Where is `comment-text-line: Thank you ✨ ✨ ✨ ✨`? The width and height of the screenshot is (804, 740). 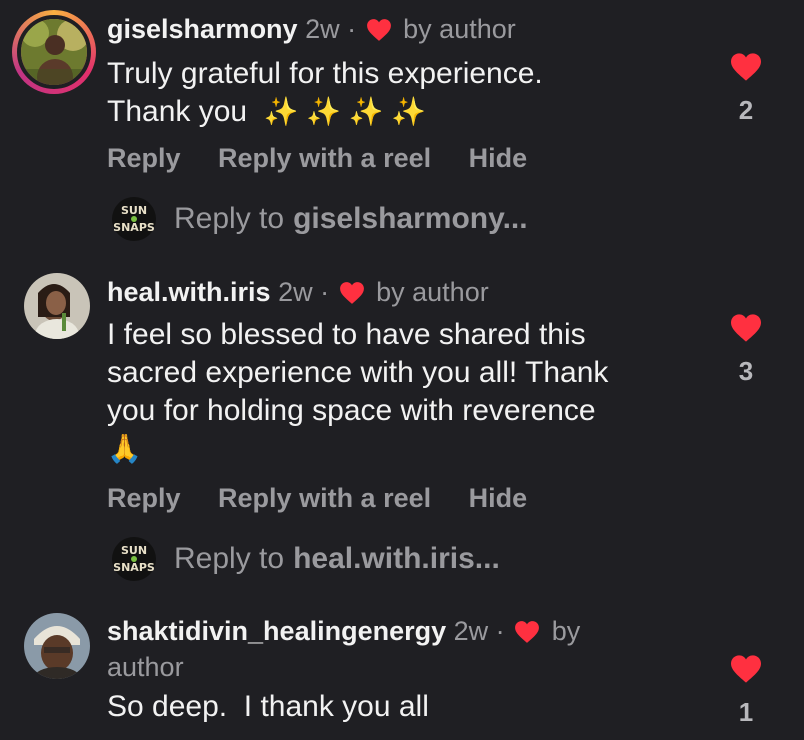 comment-text-line: Thank you ✨ ✨ ✨ ✨ is located at coordinates (325, 112).